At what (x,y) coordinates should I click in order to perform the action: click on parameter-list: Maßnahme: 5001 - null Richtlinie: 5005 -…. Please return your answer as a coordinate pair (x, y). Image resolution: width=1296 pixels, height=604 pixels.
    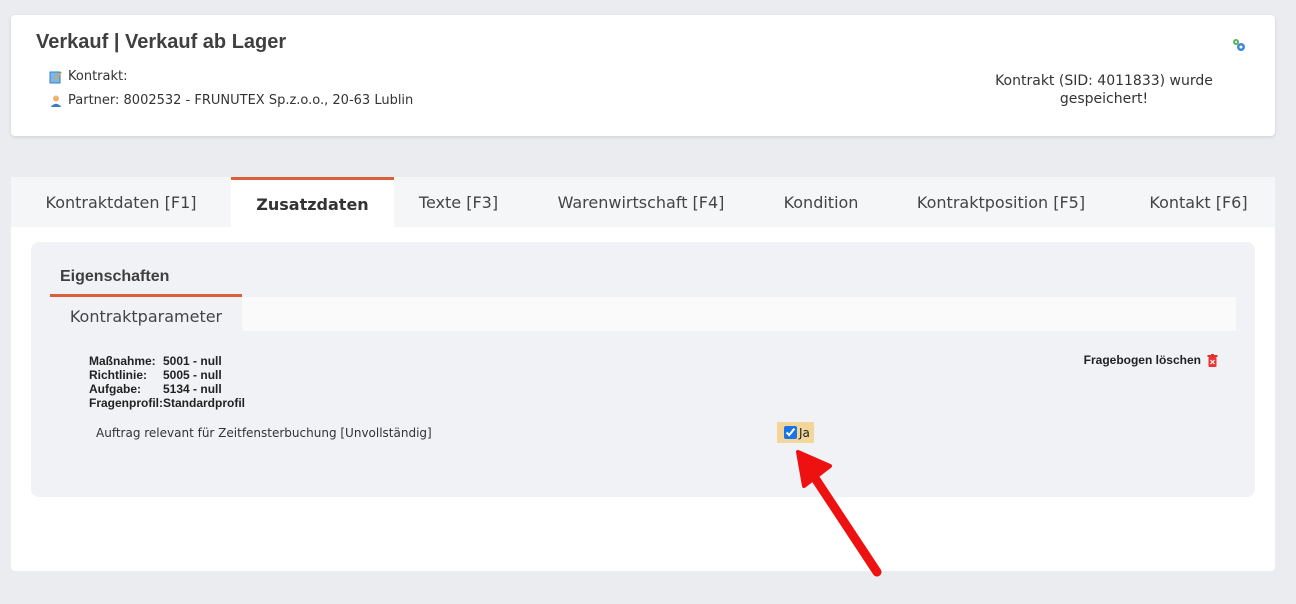
    Looking at the image, I should click on (167, 382).